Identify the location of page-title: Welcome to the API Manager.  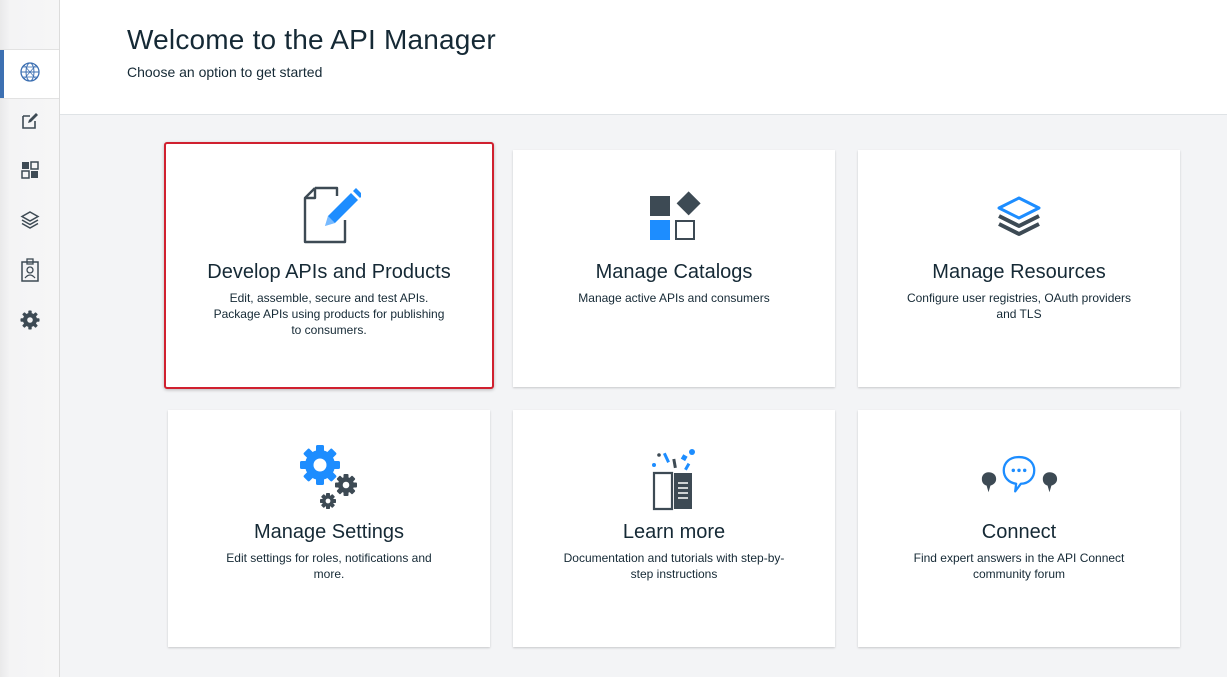
(311, 39).